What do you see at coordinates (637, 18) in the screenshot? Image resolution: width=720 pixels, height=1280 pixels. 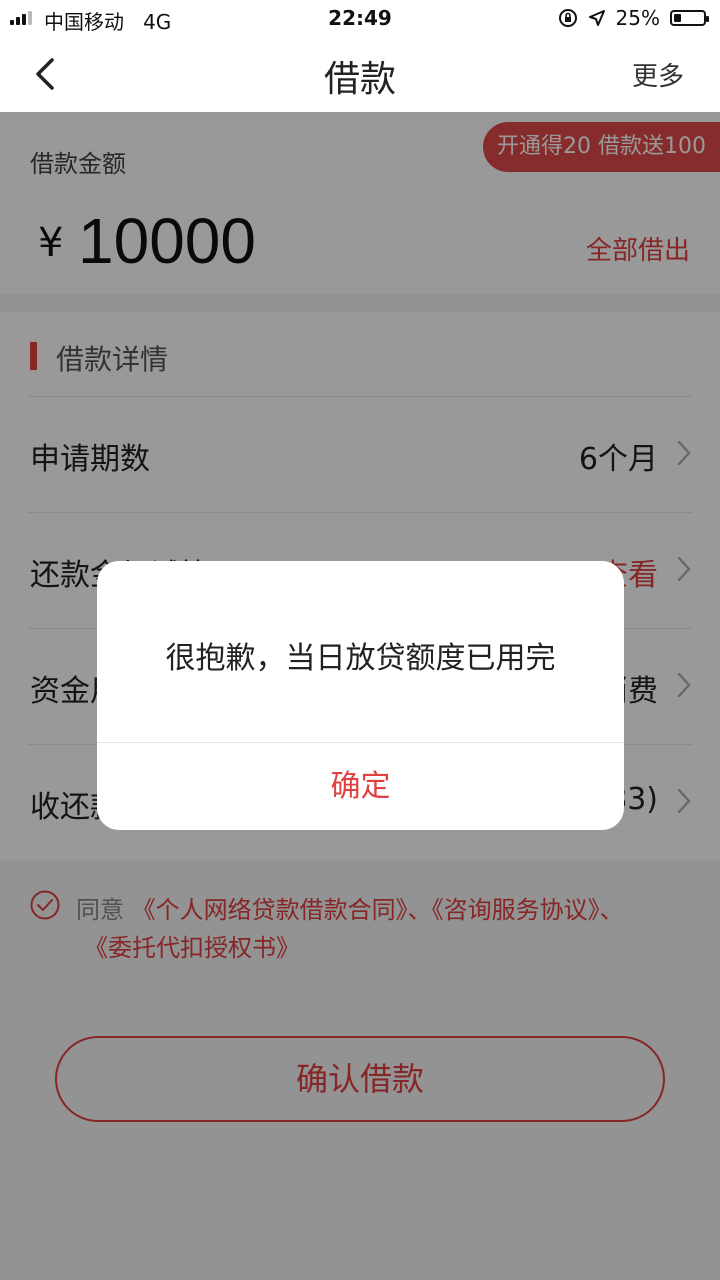 I see `battery-percent: 25%` at bounding box center [637, 18].